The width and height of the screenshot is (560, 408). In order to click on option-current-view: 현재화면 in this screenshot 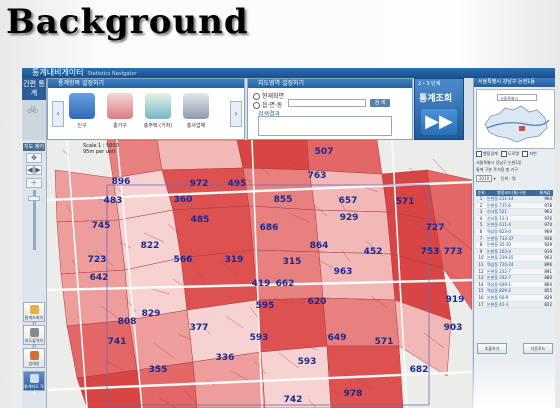, I will do `click(268, 95)`.